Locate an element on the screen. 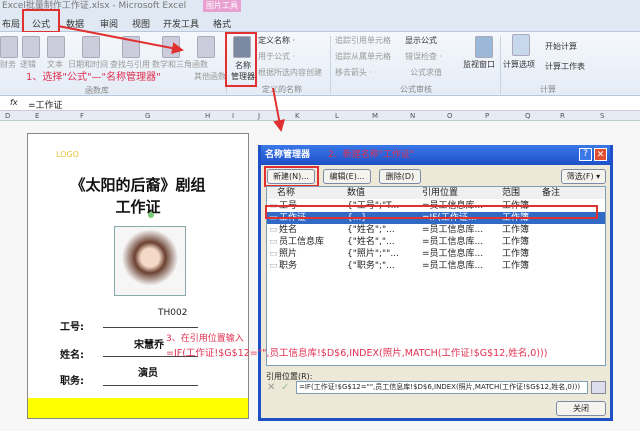 This screenshot has width=640, height=431. annotation-arrows is located at coordinates (171, 78).